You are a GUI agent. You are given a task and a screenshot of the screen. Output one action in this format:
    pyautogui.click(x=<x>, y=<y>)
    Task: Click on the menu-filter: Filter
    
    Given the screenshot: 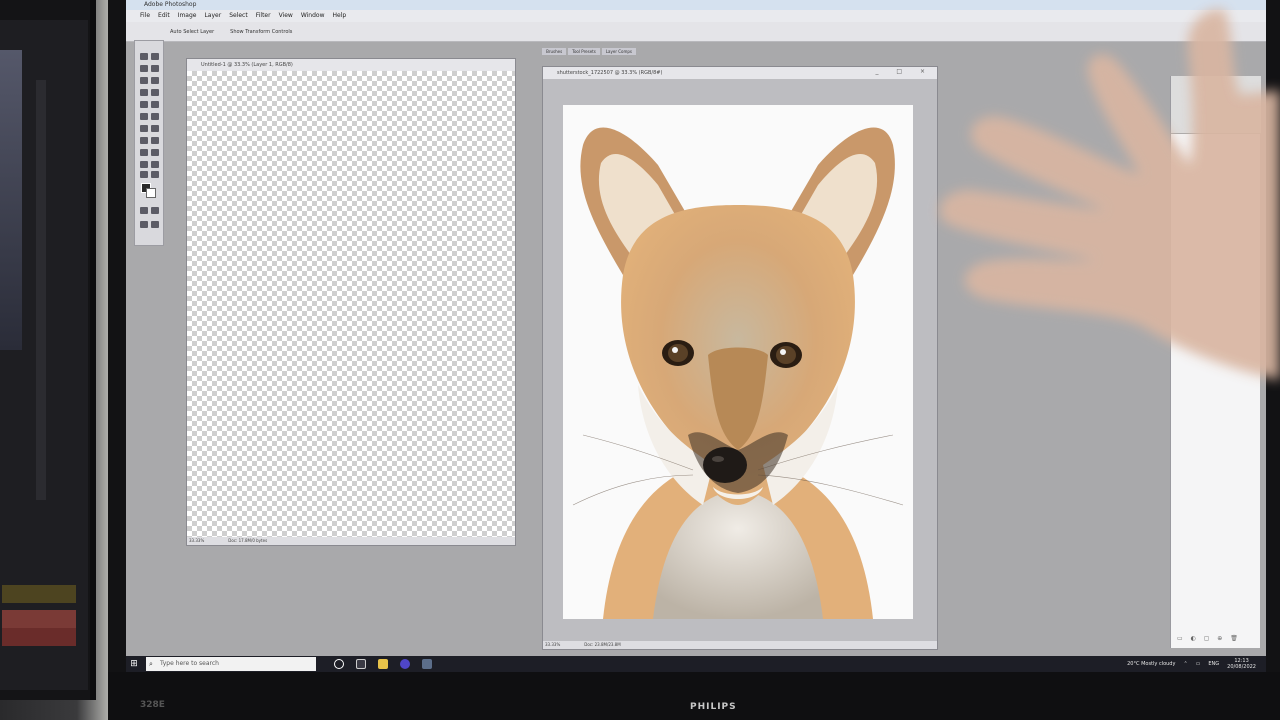 What is the action you would take?
    pyautogui.click(x=263, y=16)
    